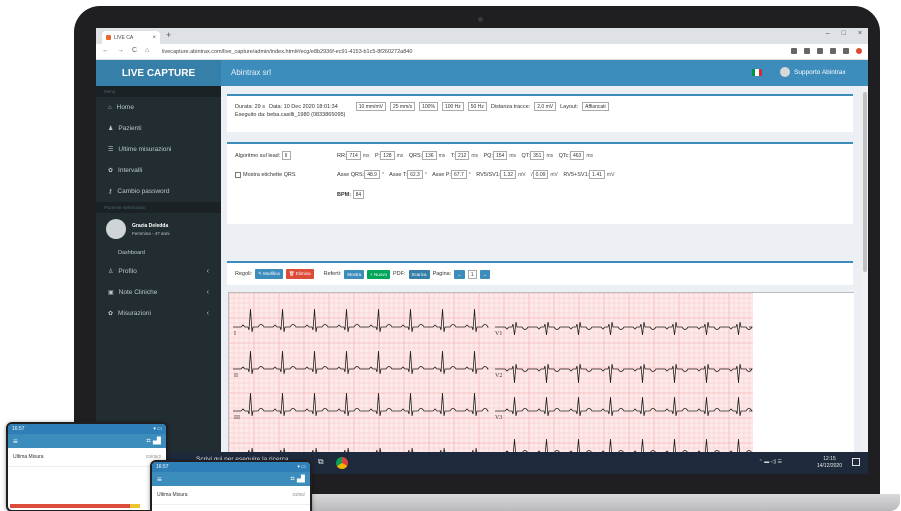  What do you see at coordinates (231, 479) in the screenshot?
I see `phone-app-header: ≡ ⌗ ▟` at bounding box center [231, 479].